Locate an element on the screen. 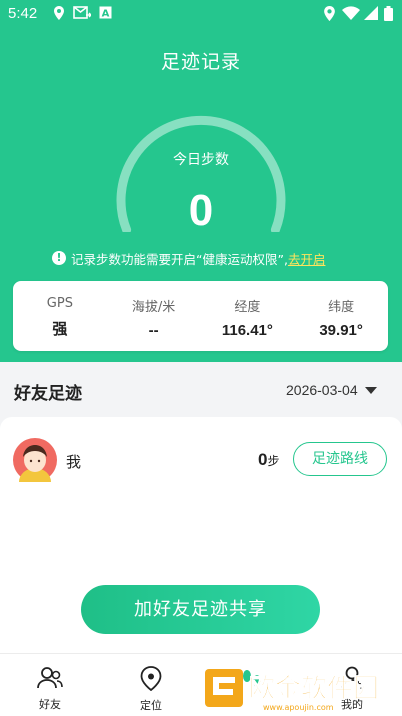 Image resolution: width=402 pixels, height=716 pixels. location-stats-card: GPS 强 海拔/米 -- 经度 116.41° 纬度 39.91° is located at coordinates (200, 316).